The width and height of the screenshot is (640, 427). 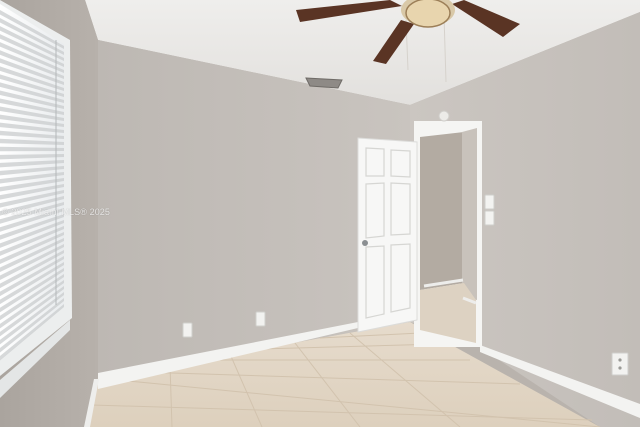 What do you see at coordinates (365, 243) in the screenshot?
I see `door-knob-icon` at bounding box center [365, 243].